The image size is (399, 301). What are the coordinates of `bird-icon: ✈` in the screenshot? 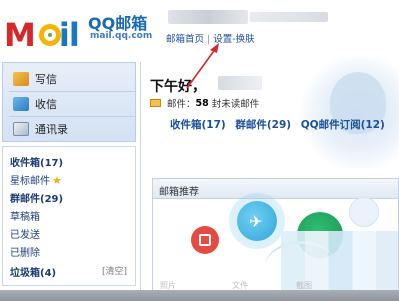 It's located at (256, 221).